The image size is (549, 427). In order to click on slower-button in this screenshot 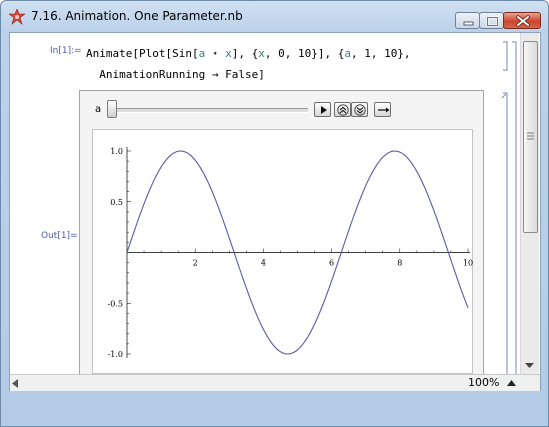, I will do `click(359, 109)`.